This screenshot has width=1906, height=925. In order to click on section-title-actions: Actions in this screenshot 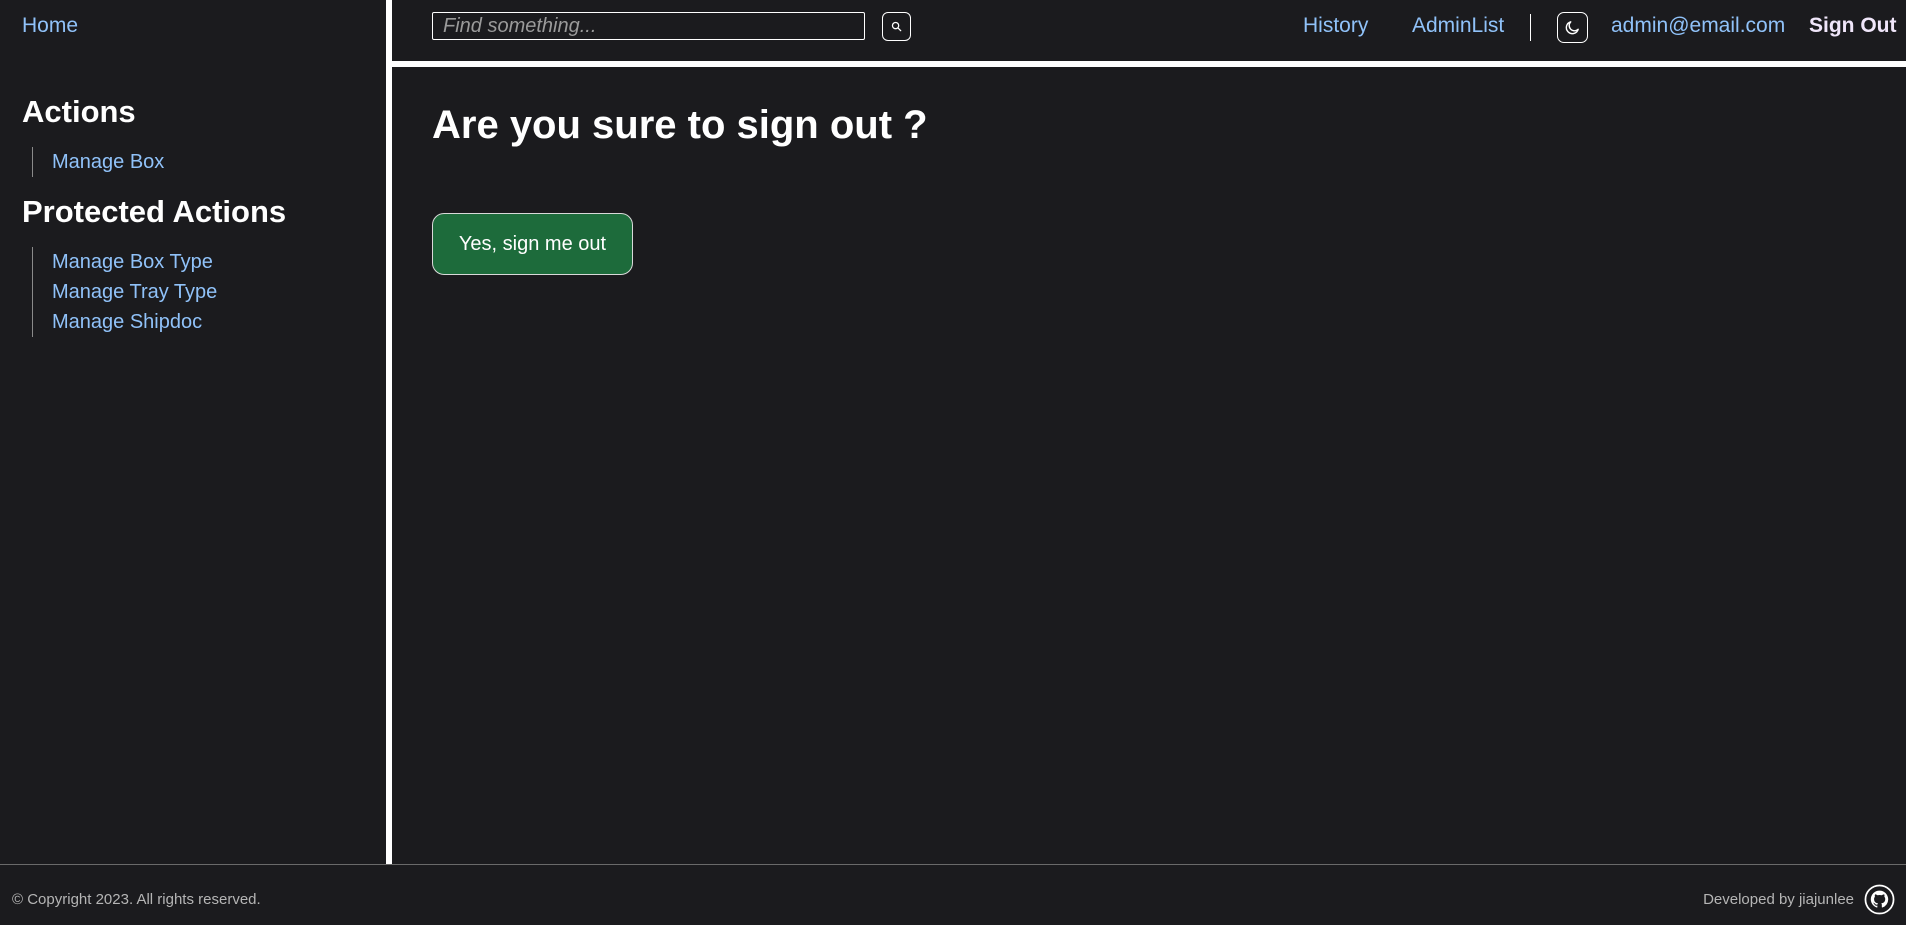, I will do `click(79, 111)`.